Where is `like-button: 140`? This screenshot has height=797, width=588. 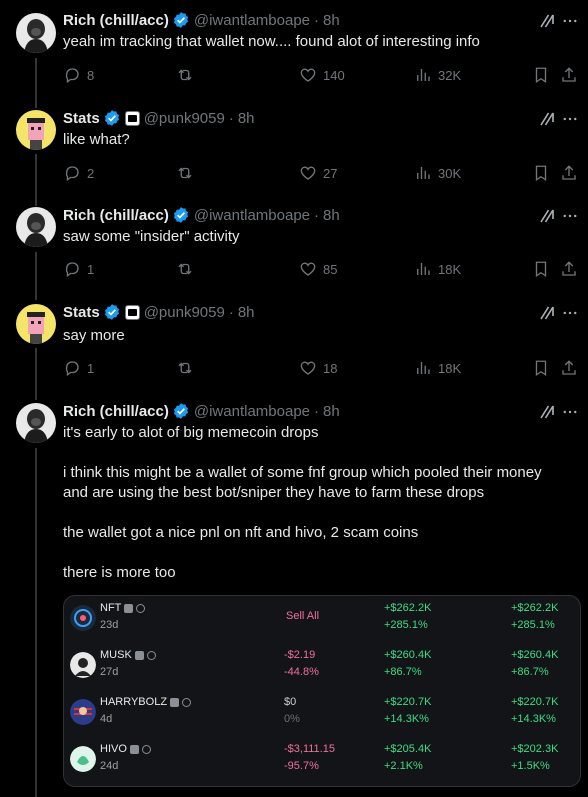
like-button: 140 is located at coordinates (322, 75).